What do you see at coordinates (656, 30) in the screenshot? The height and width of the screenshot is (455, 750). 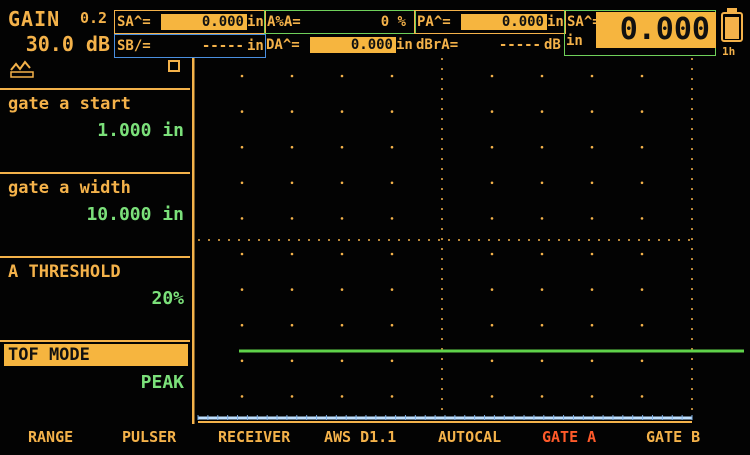 I see `big-reading-value: 0.000` at bounding box center [656, 30].